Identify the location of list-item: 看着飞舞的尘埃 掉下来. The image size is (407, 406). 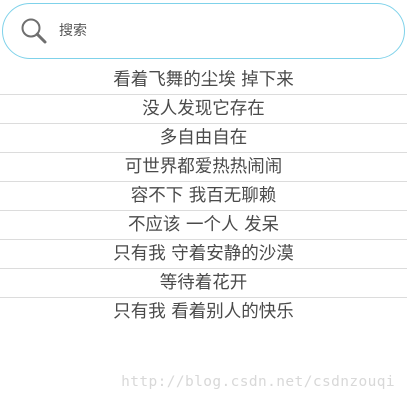
(203, 80).